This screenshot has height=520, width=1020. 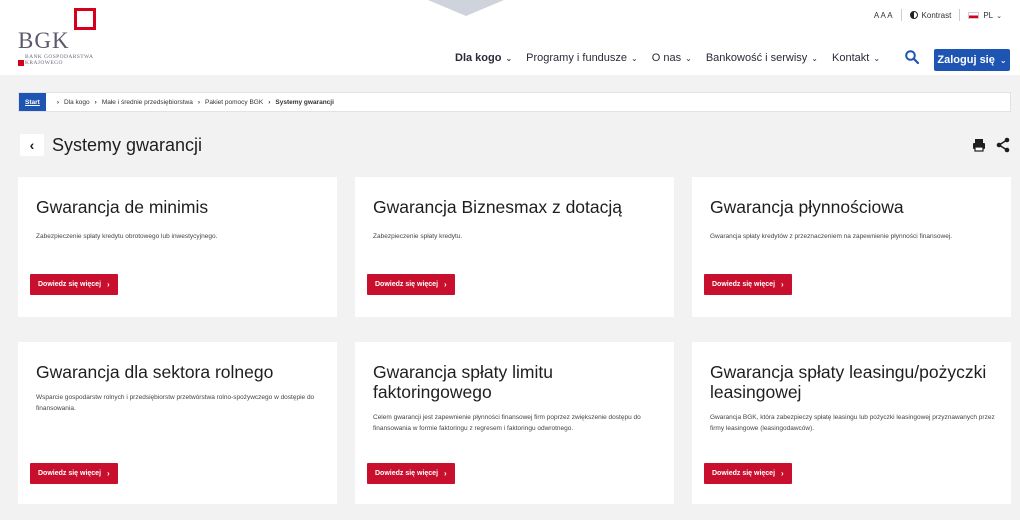 What do you see at coordinates (32, 102) in the screenshot?
I see `breadcrumb-start-link: Start` at bounding box center [32, 102].